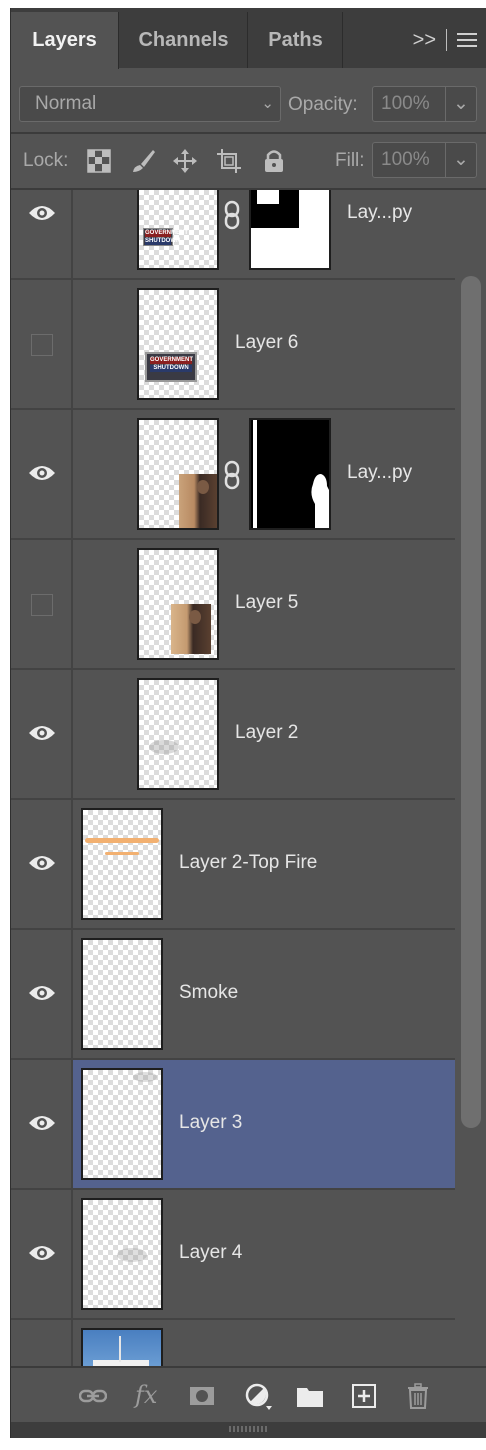 Image resolution: width=486 pixels, height=1450 pixels. I want to click on new-group-icon, so click(310, 1396).